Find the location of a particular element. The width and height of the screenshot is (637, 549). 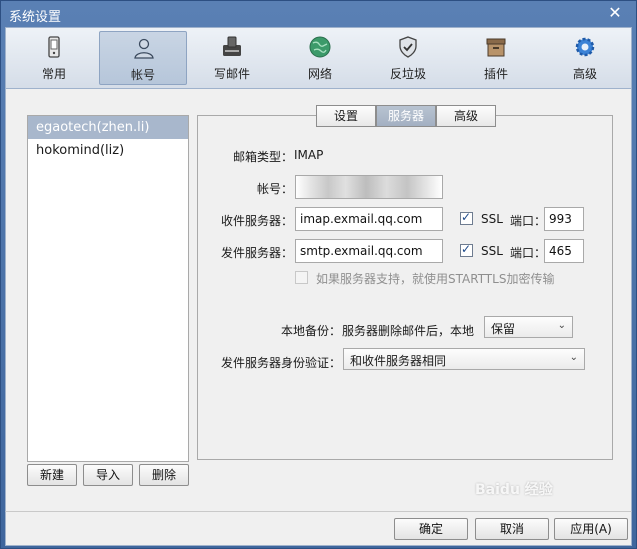

globe-icon is located at coordinates (320, 47).